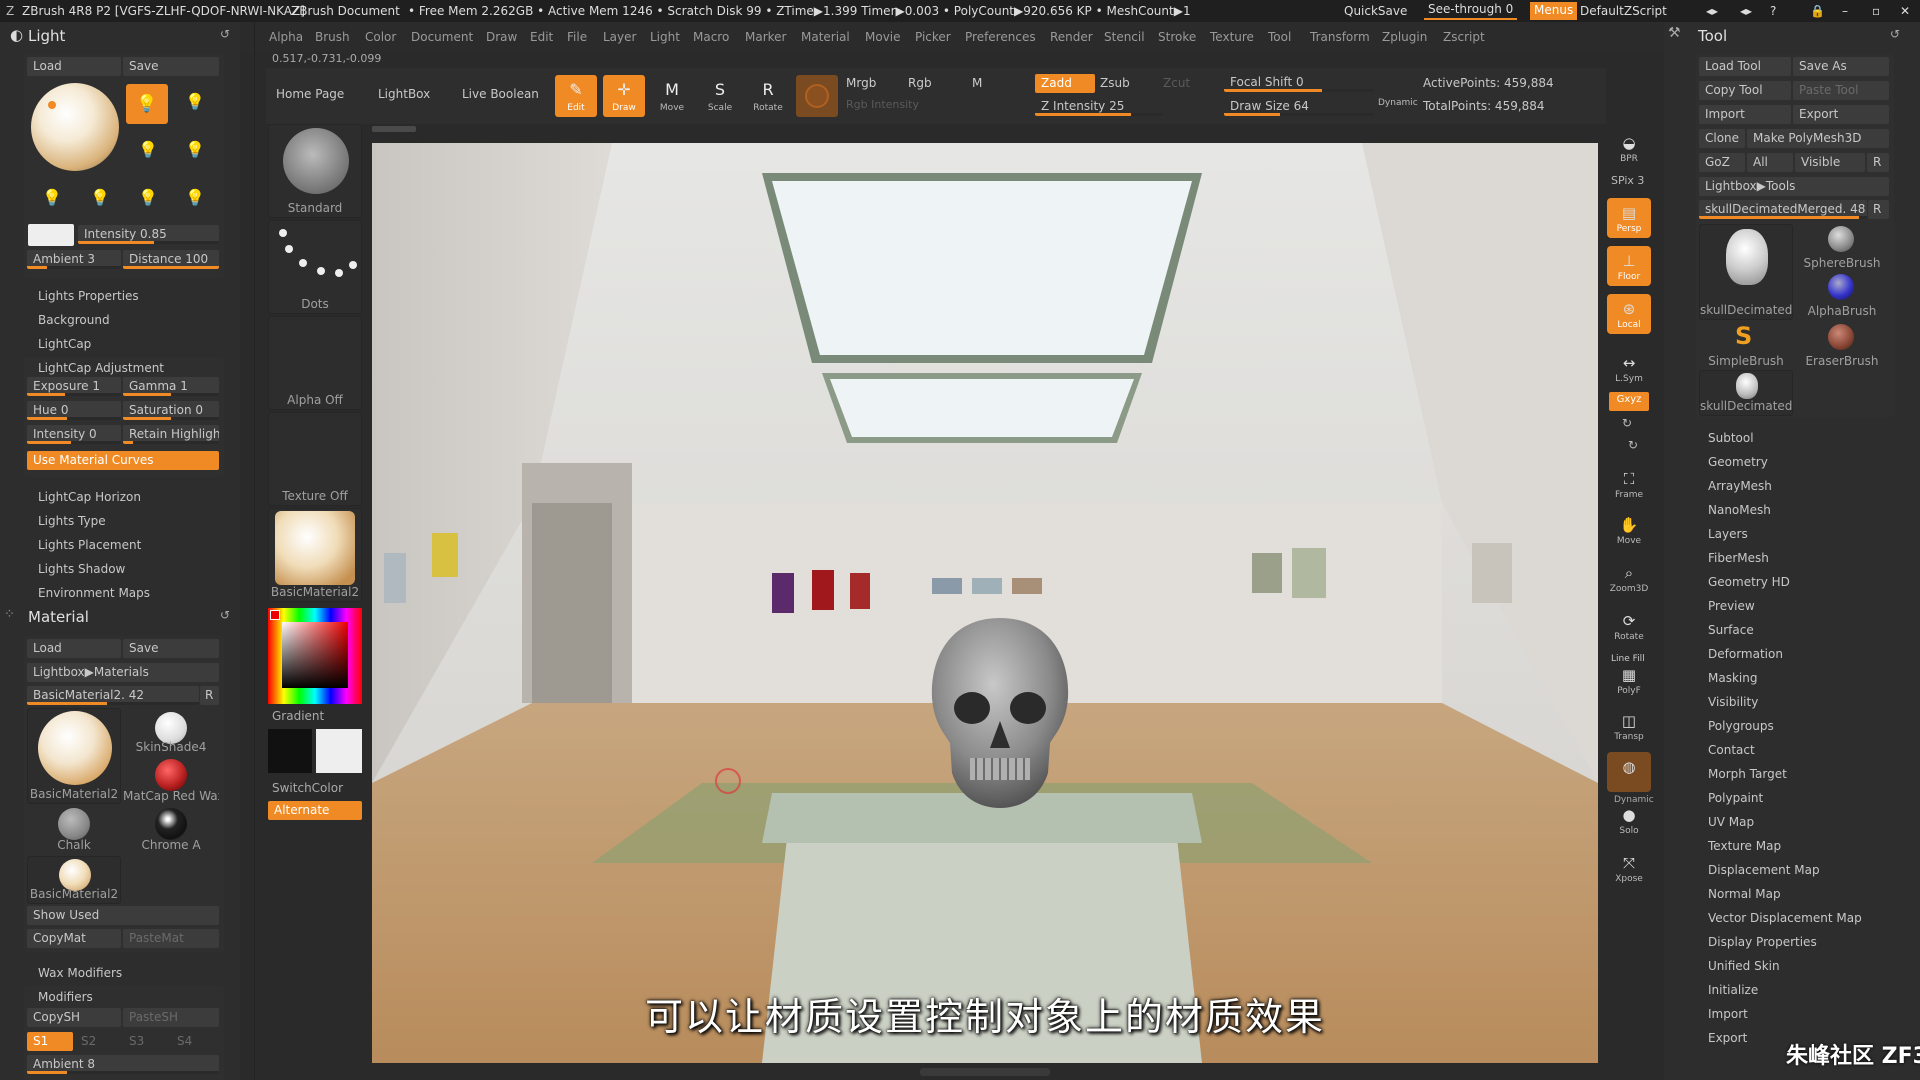  What do you see at coordinates (1633, 445) in the screenshot?
I see `axis-icon-2: ↻` at bounding box center [1633, 445].